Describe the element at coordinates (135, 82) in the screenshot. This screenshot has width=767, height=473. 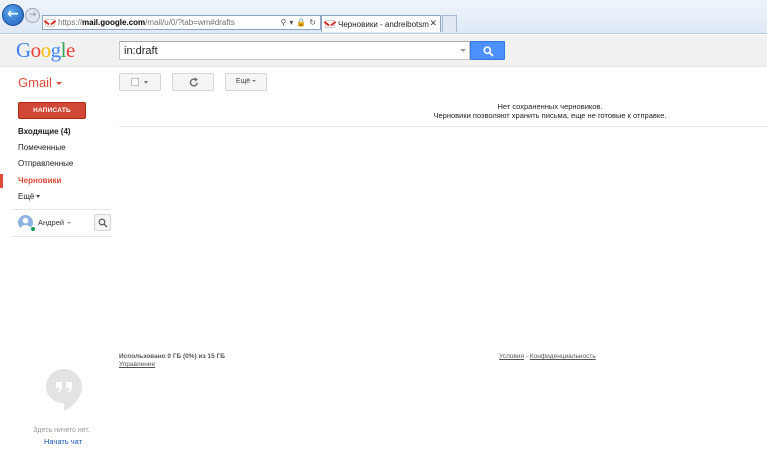
I see `checkbox-icon` at that location.